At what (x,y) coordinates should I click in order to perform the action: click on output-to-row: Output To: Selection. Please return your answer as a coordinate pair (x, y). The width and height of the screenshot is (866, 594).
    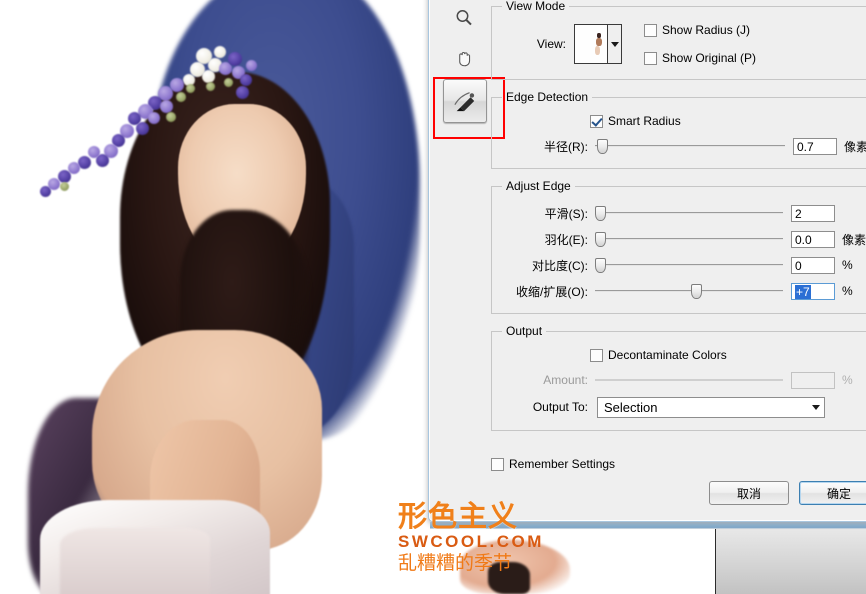
    Looking at the image, I should click on (684, 407).